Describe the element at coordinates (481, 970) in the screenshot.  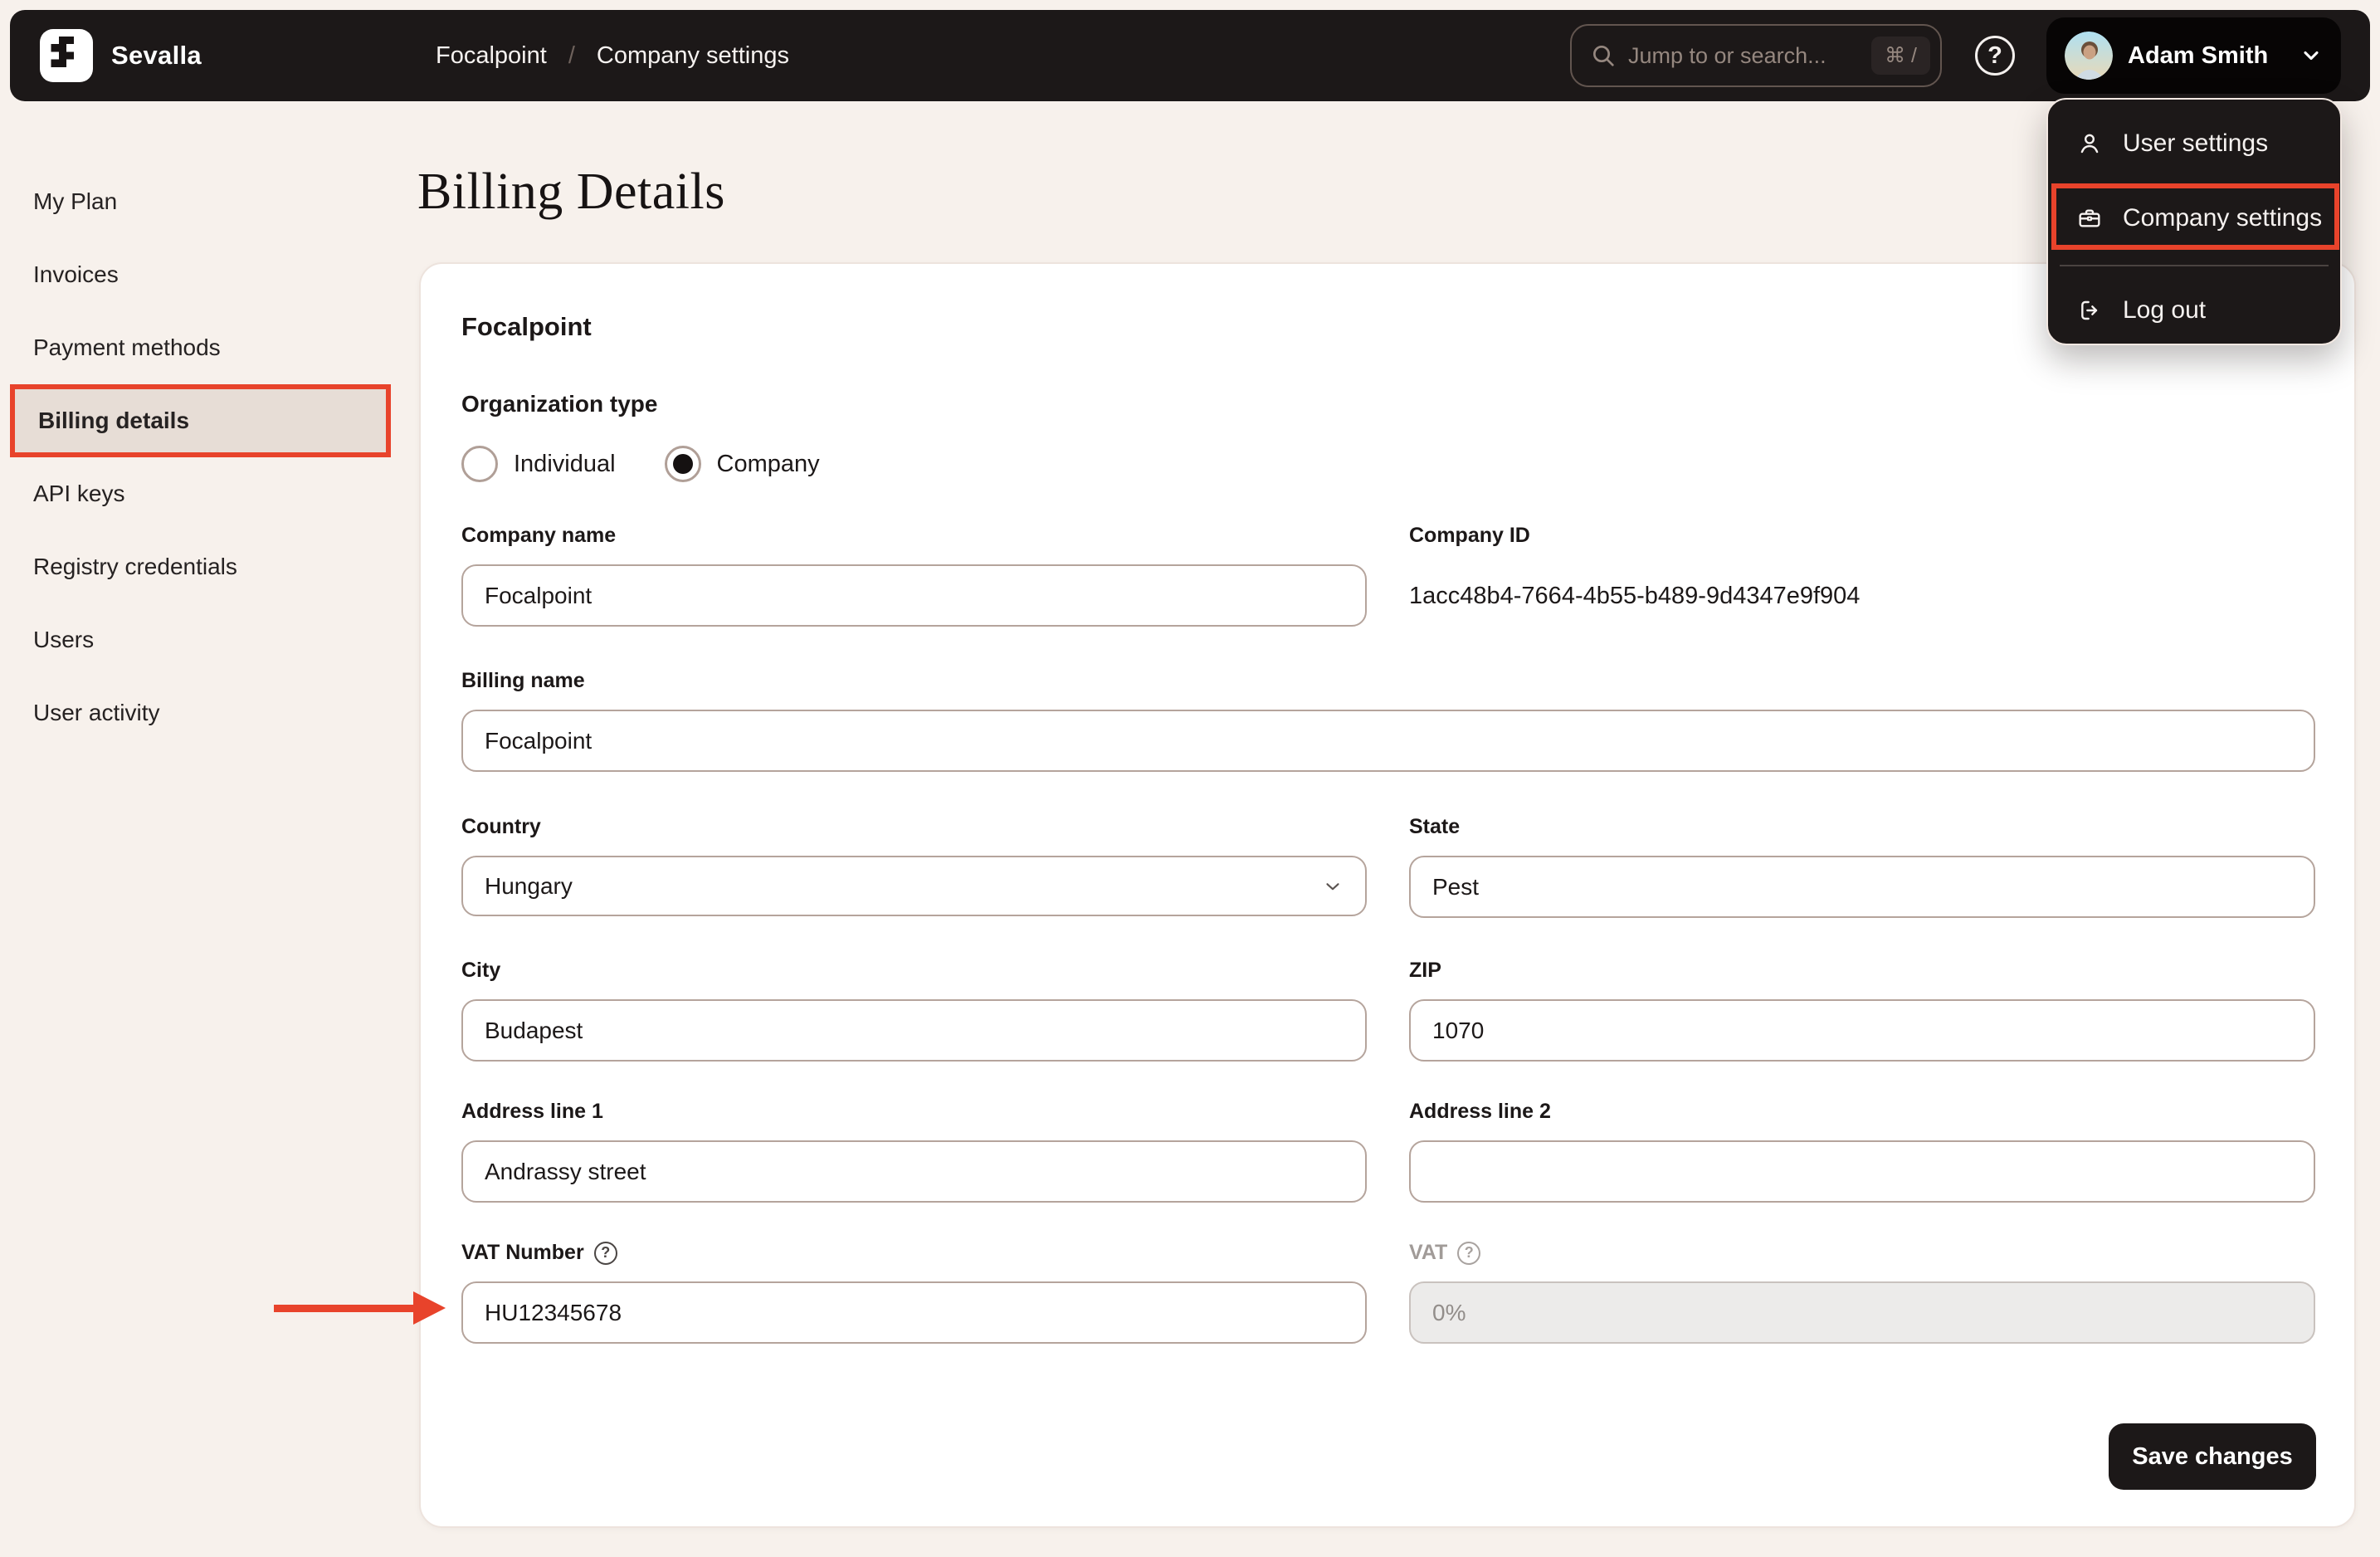
I see `city-label: City` at that location.